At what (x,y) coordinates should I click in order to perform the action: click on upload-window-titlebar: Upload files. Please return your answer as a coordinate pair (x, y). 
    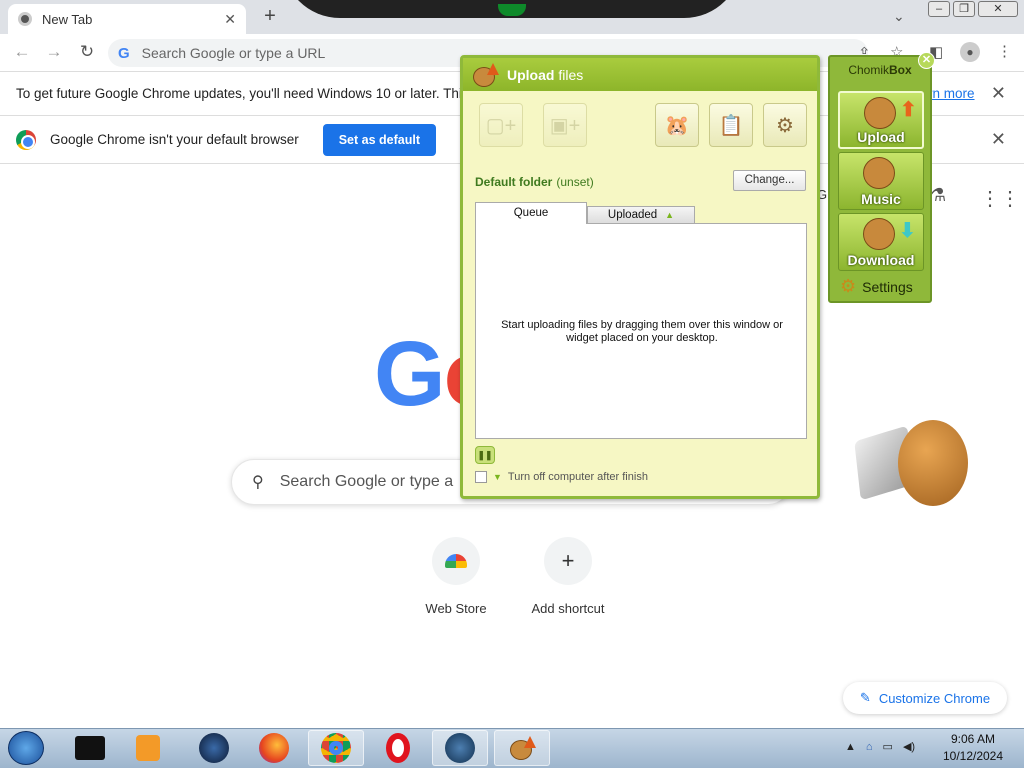
    Looking at the image, I should click on (640, 74).